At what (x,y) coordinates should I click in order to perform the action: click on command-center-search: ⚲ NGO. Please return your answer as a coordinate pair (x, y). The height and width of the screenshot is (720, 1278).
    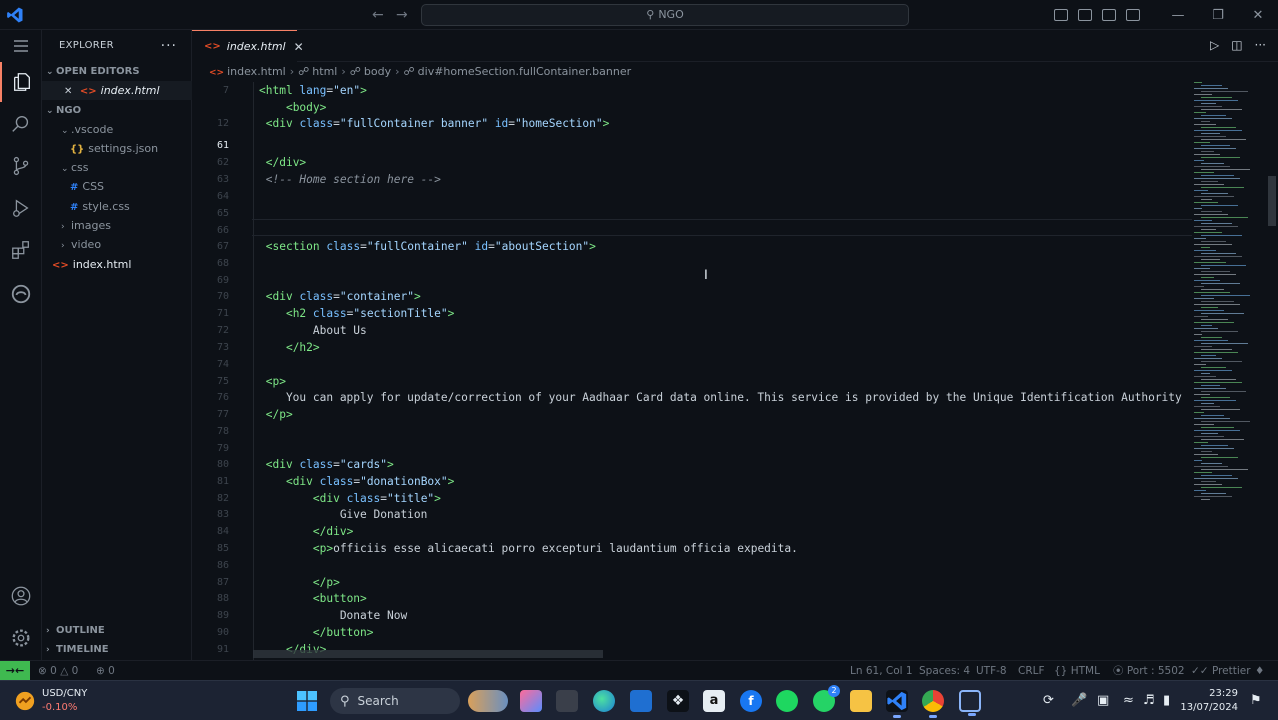
    Looking at the image, I should click on (665, 15).